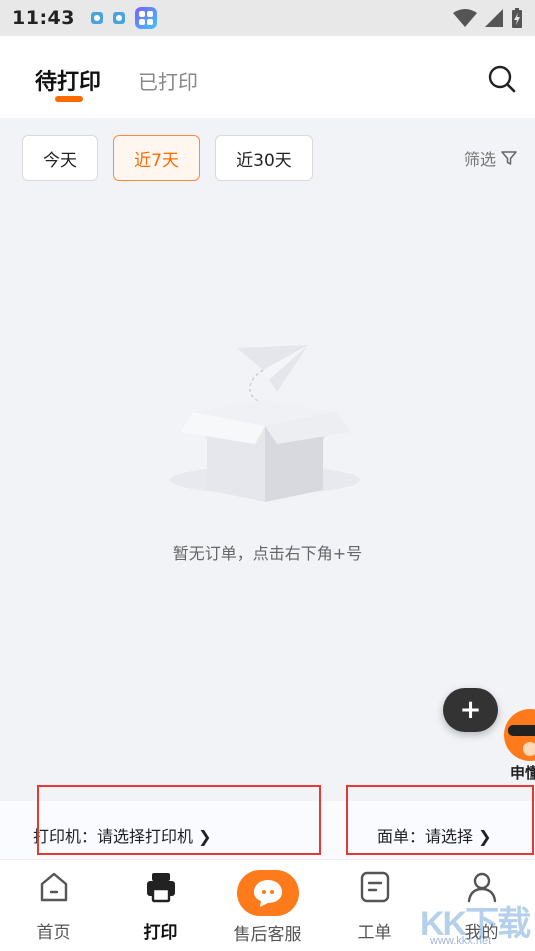 Image resolution: width=535 pixels, height=951 pixels. What do you see at coordinates (156, 158) in the screenshot?
I see `filter-chip-7-days: 近7天` at bounding box center [156, 158].